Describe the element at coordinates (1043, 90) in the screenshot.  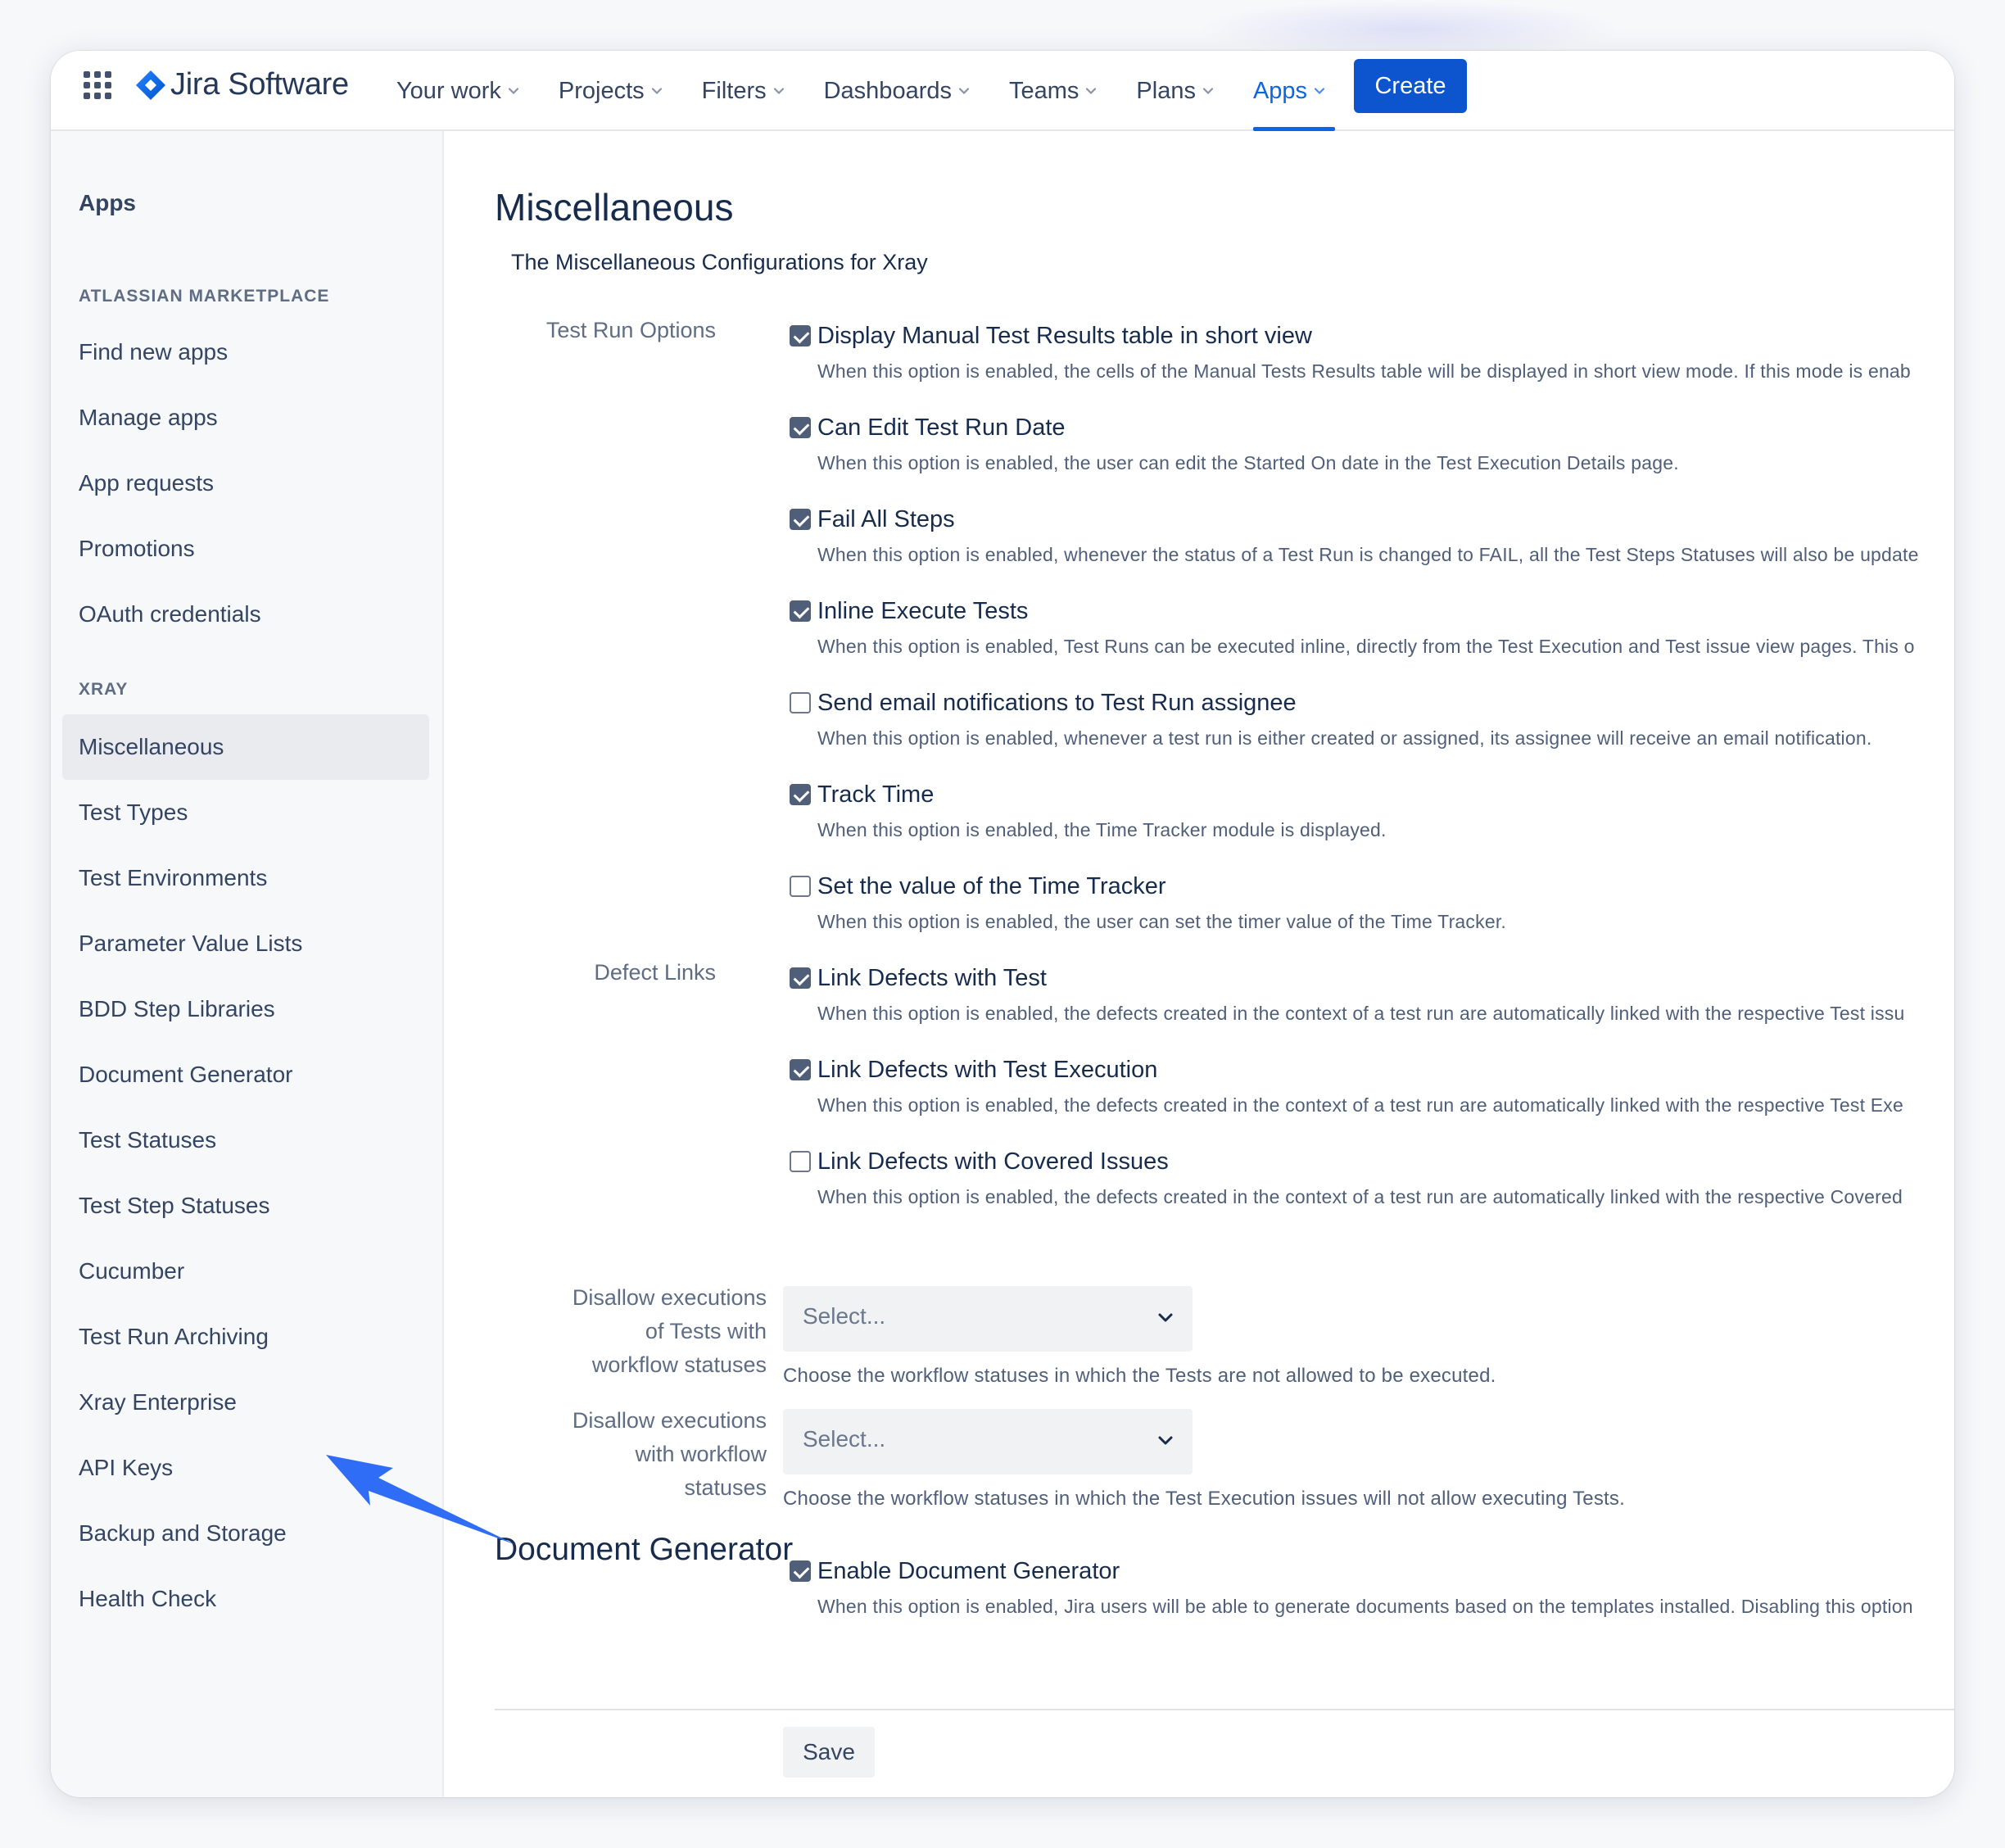
I see `nav-label: Teams` at that location.